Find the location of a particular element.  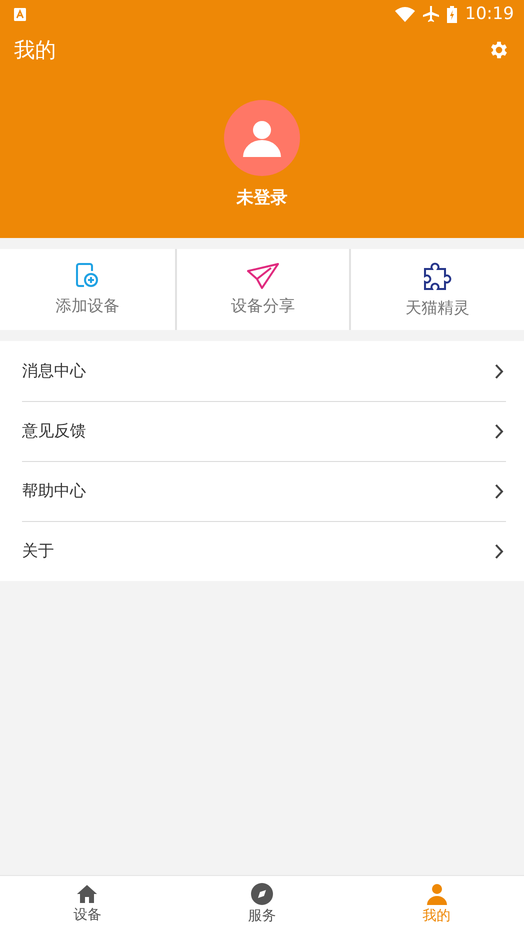

status-time: 10:19 is located at coordinates (489, 14).